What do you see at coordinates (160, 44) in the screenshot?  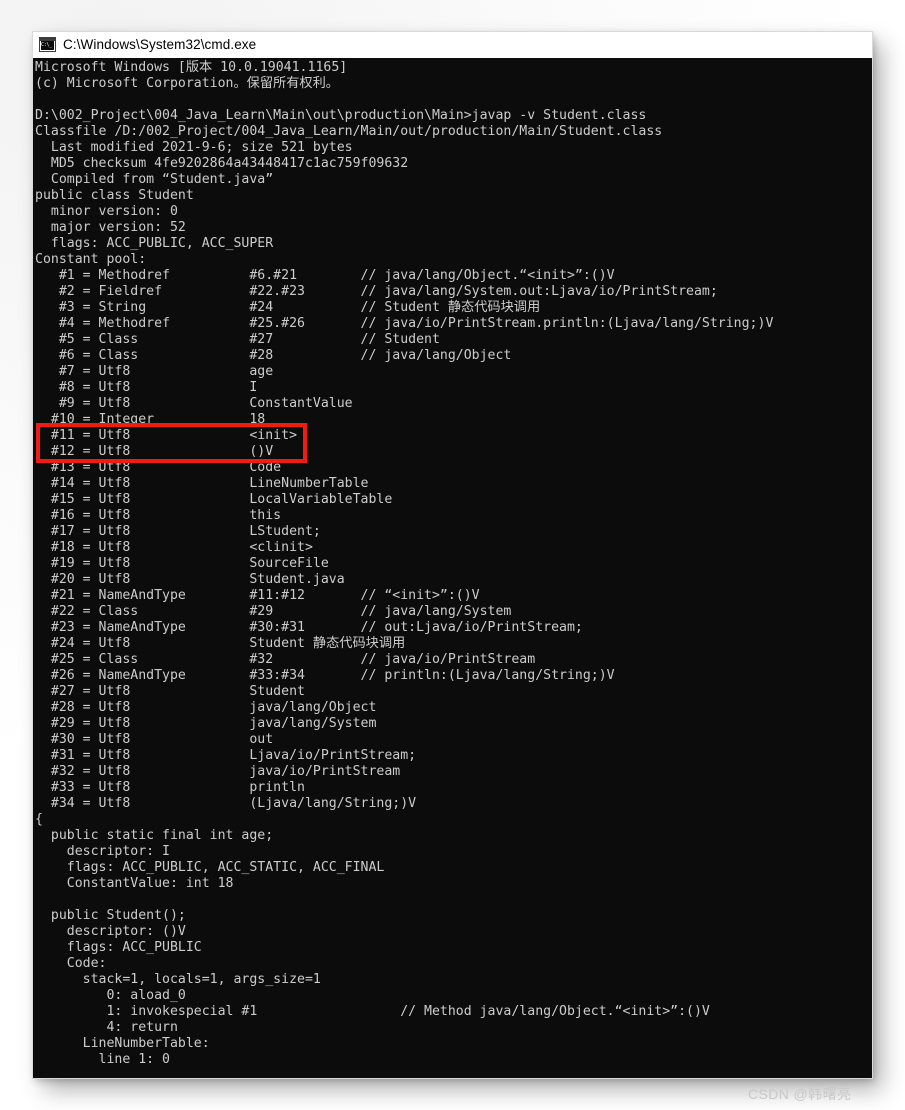 I see `window-title-text: C:\Windows\System32\cmd.exe` at bounding box center [160, 44].